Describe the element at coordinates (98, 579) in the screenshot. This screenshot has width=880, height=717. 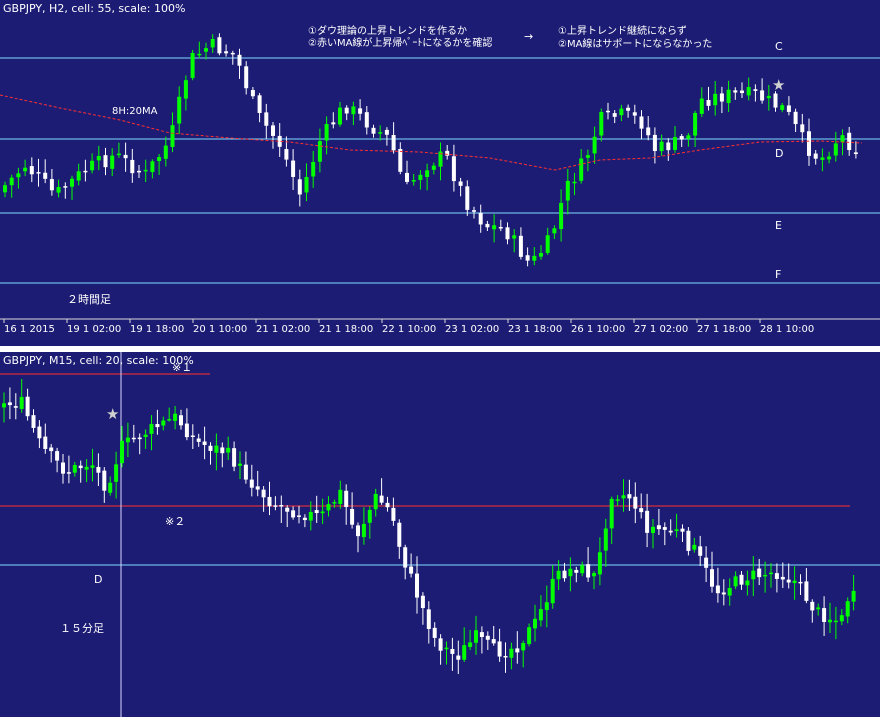
I see `m15-level-label-d: D` at that location.